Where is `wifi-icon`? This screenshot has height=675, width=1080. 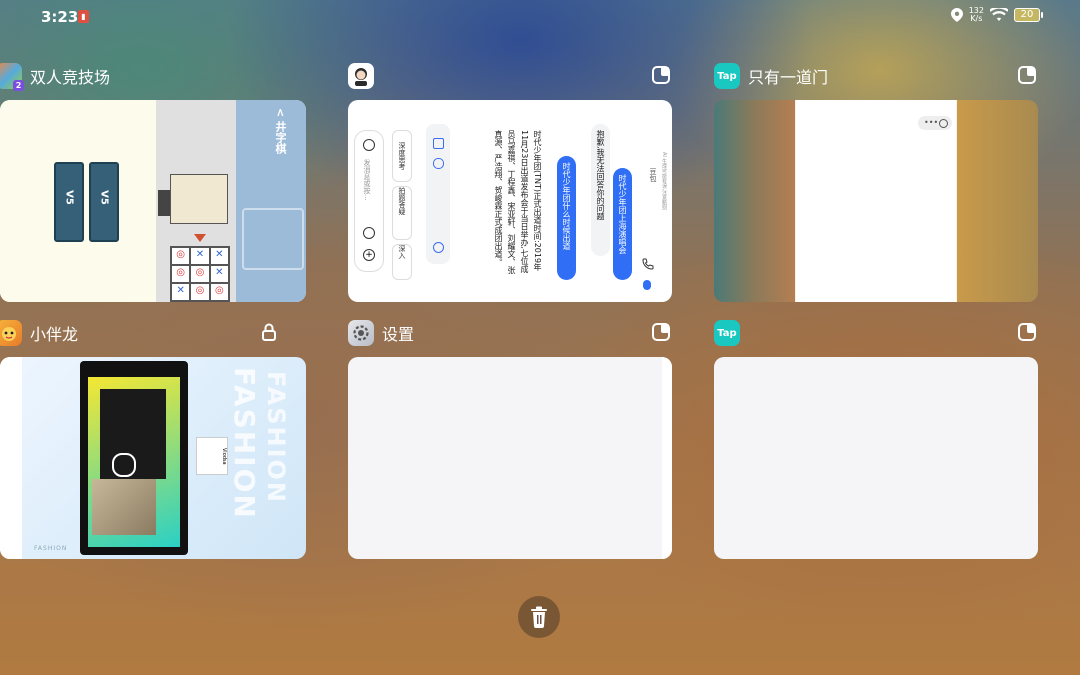
wifi-icon is located at coordinates (999, 14).